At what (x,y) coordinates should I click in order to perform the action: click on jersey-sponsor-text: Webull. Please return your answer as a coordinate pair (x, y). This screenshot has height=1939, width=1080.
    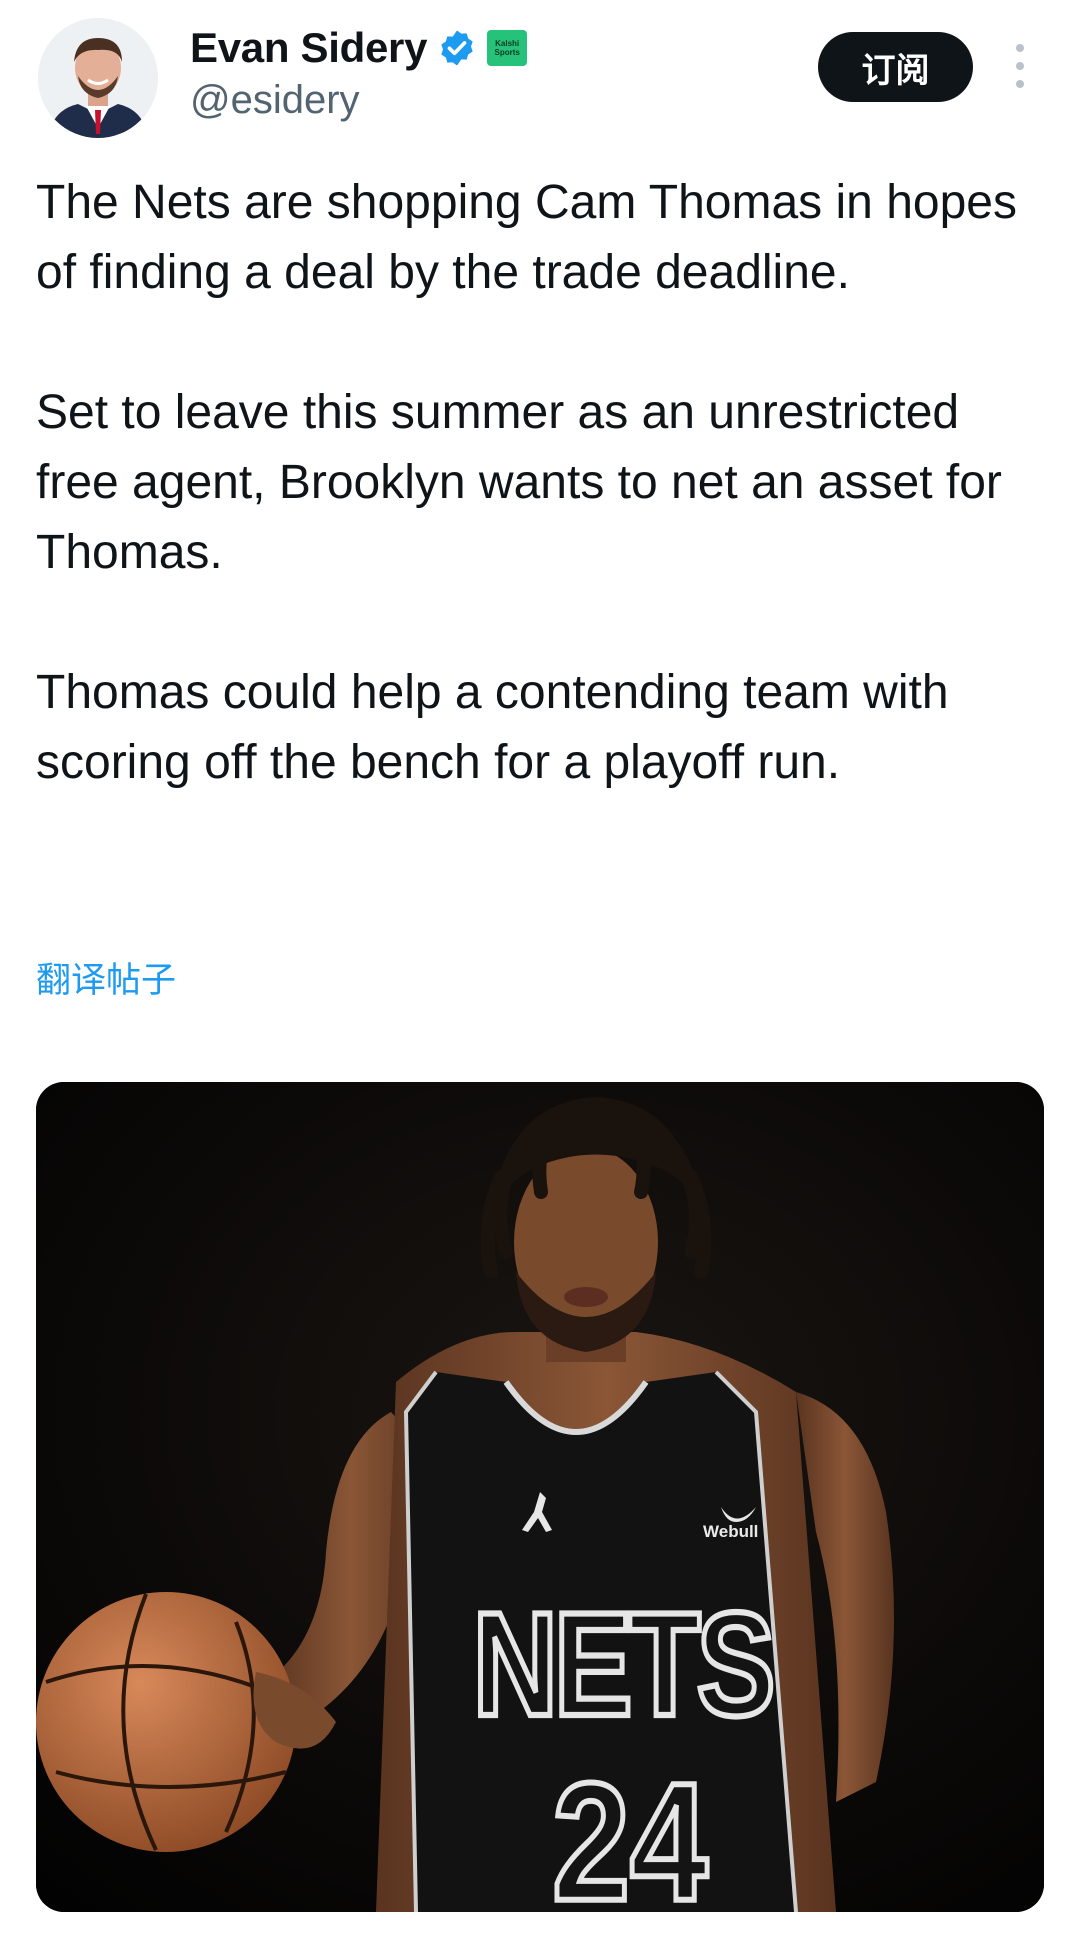
    Looking at the image, I should click on (731, 1531).